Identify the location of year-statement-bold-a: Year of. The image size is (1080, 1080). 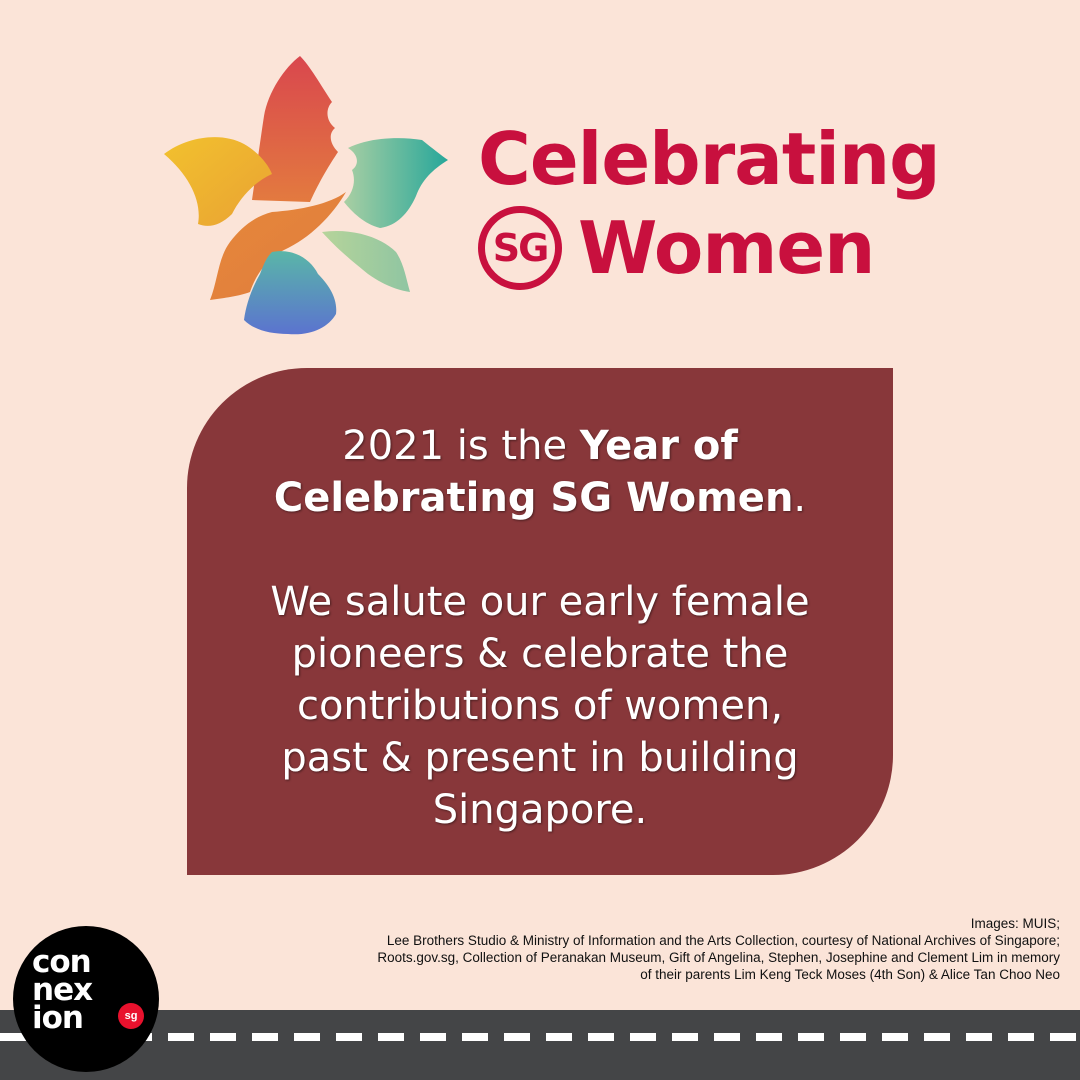
(658, 446).